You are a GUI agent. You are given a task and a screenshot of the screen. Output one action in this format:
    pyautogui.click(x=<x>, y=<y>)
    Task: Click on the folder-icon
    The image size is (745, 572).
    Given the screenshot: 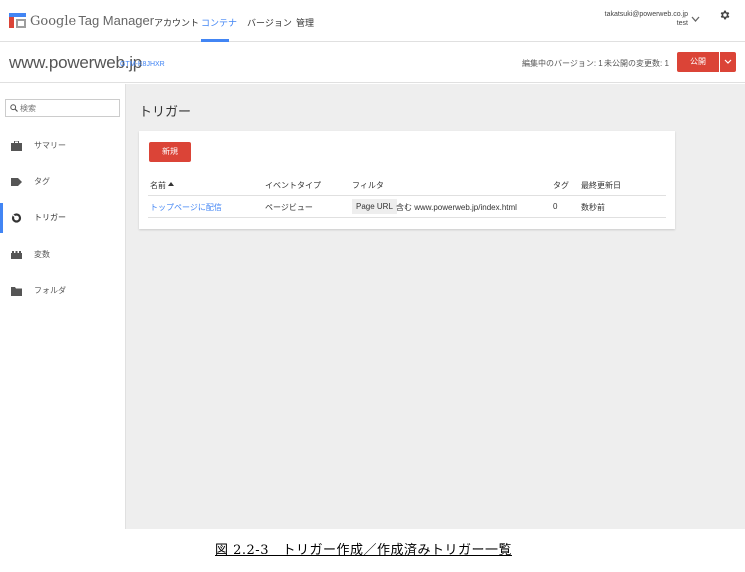 What is the action you would take?
    pyautogui.click(x=16, y=291)
    